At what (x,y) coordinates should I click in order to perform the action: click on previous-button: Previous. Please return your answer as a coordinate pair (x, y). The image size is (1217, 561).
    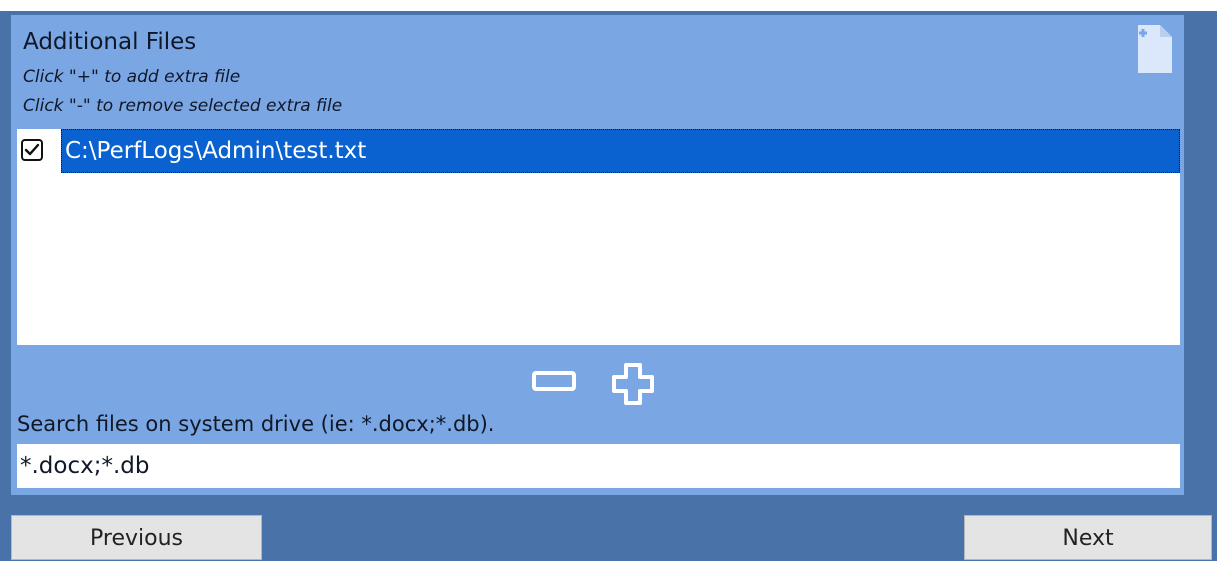
    Looking at the image, I should click on (136, 537).